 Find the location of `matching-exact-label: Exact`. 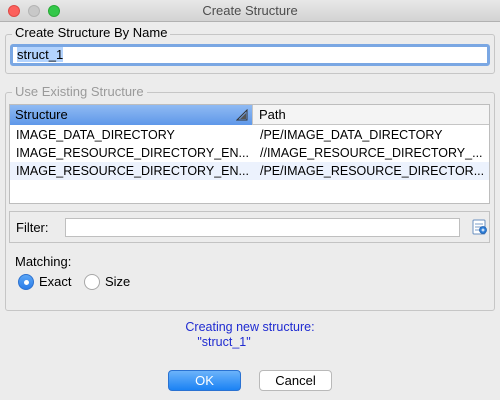

matching-exact-label: Exact is located at coordinates (55, 281).